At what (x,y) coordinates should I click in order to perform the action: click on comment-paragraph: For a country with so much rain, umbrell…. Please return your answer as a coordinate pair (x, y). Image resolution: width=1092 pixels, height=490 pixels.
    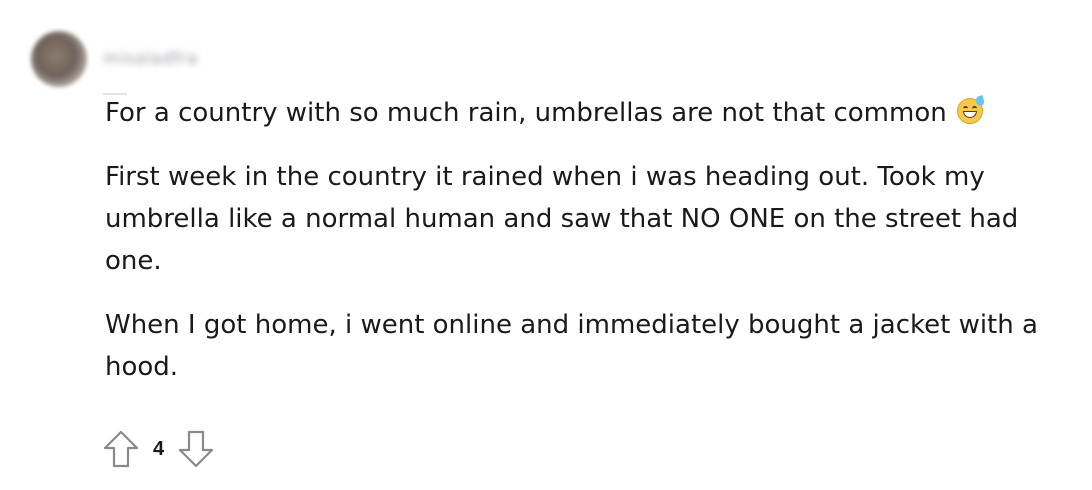
    Looking at the image, I should click on (585, 113).